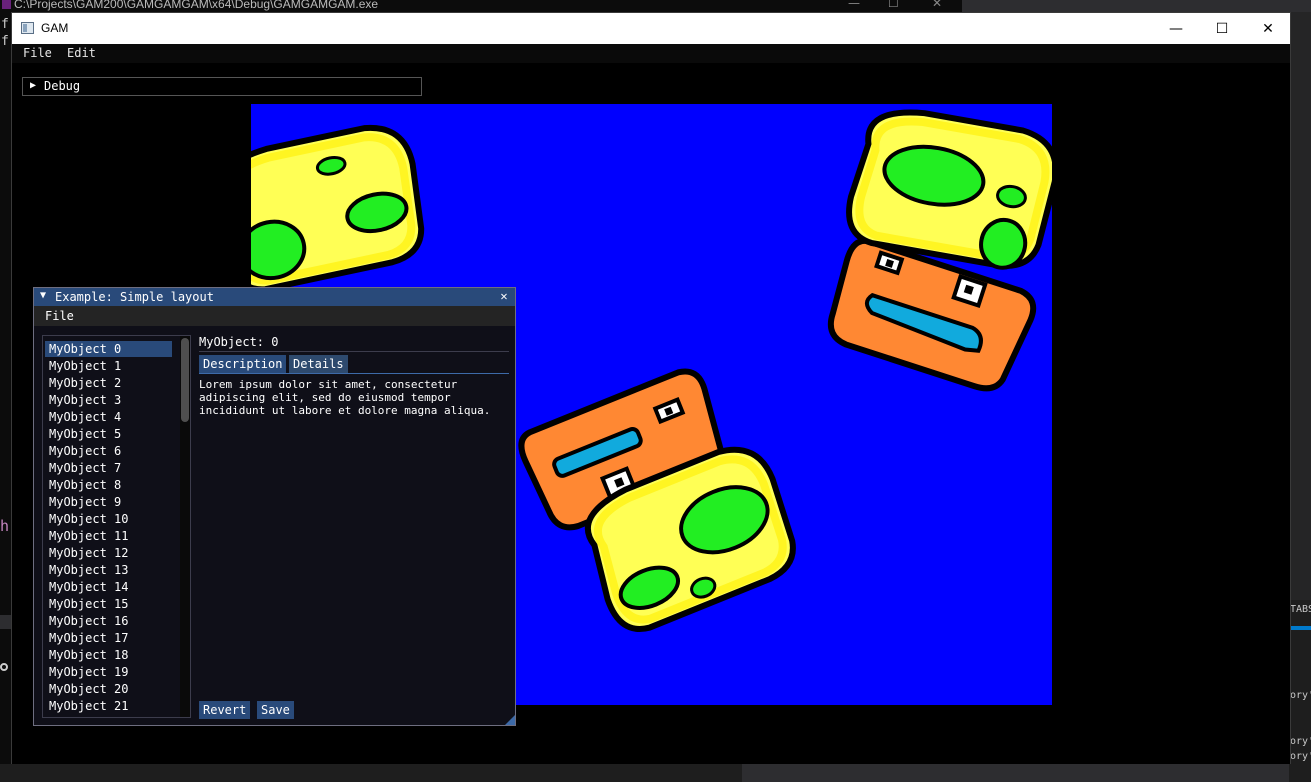  What do you see at coordinates (222, 86) in the screenshot?
I see `debug-window: ▶ Debug` at bounding box center [222, 86].